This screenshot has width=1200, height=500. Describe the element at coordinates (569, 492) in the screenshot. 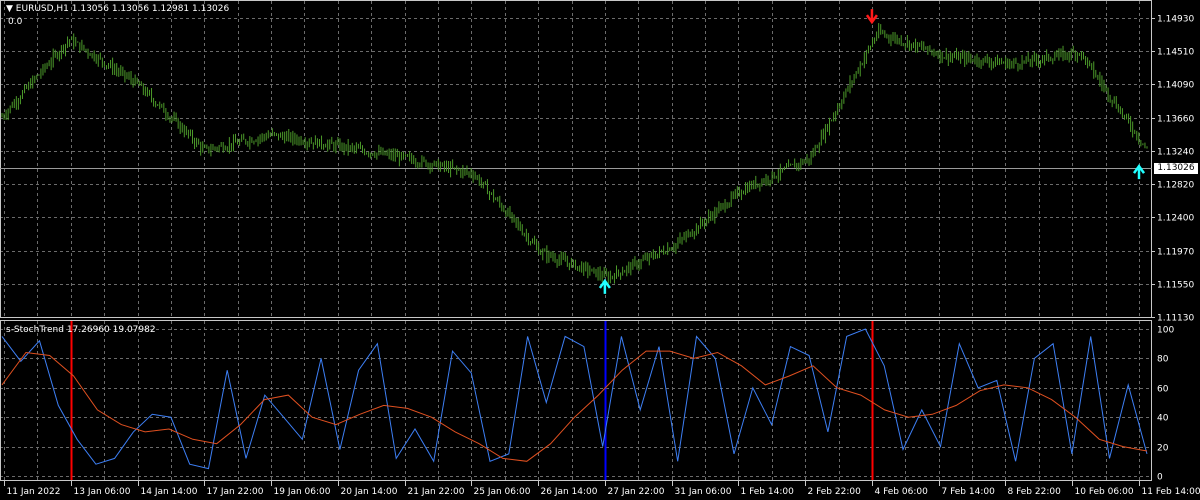

I see `time-label: 26 Jan 14:00` at that location.